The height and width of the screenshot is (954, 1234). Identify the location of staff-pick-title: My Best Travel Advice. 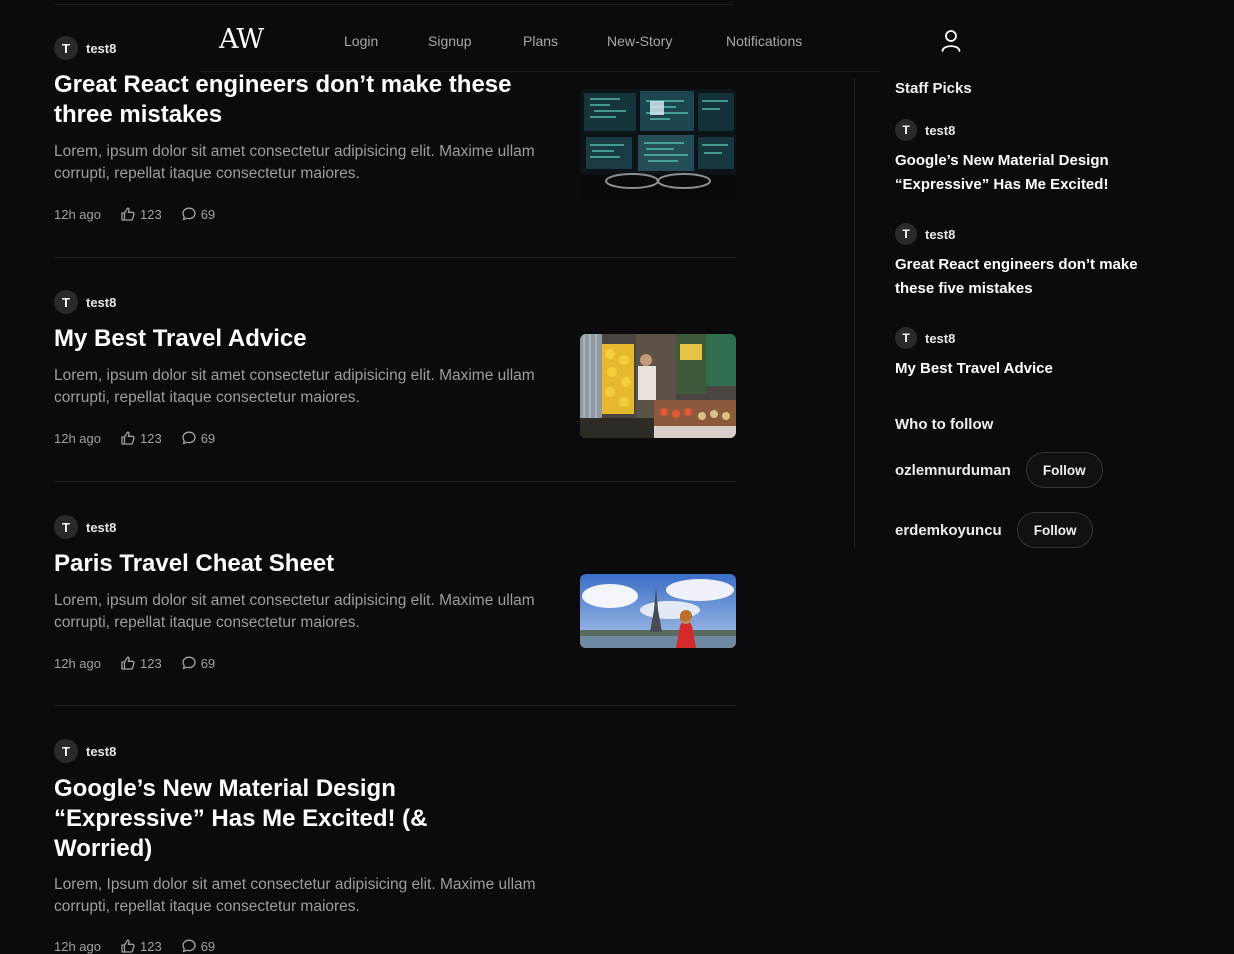
(1035, 369).